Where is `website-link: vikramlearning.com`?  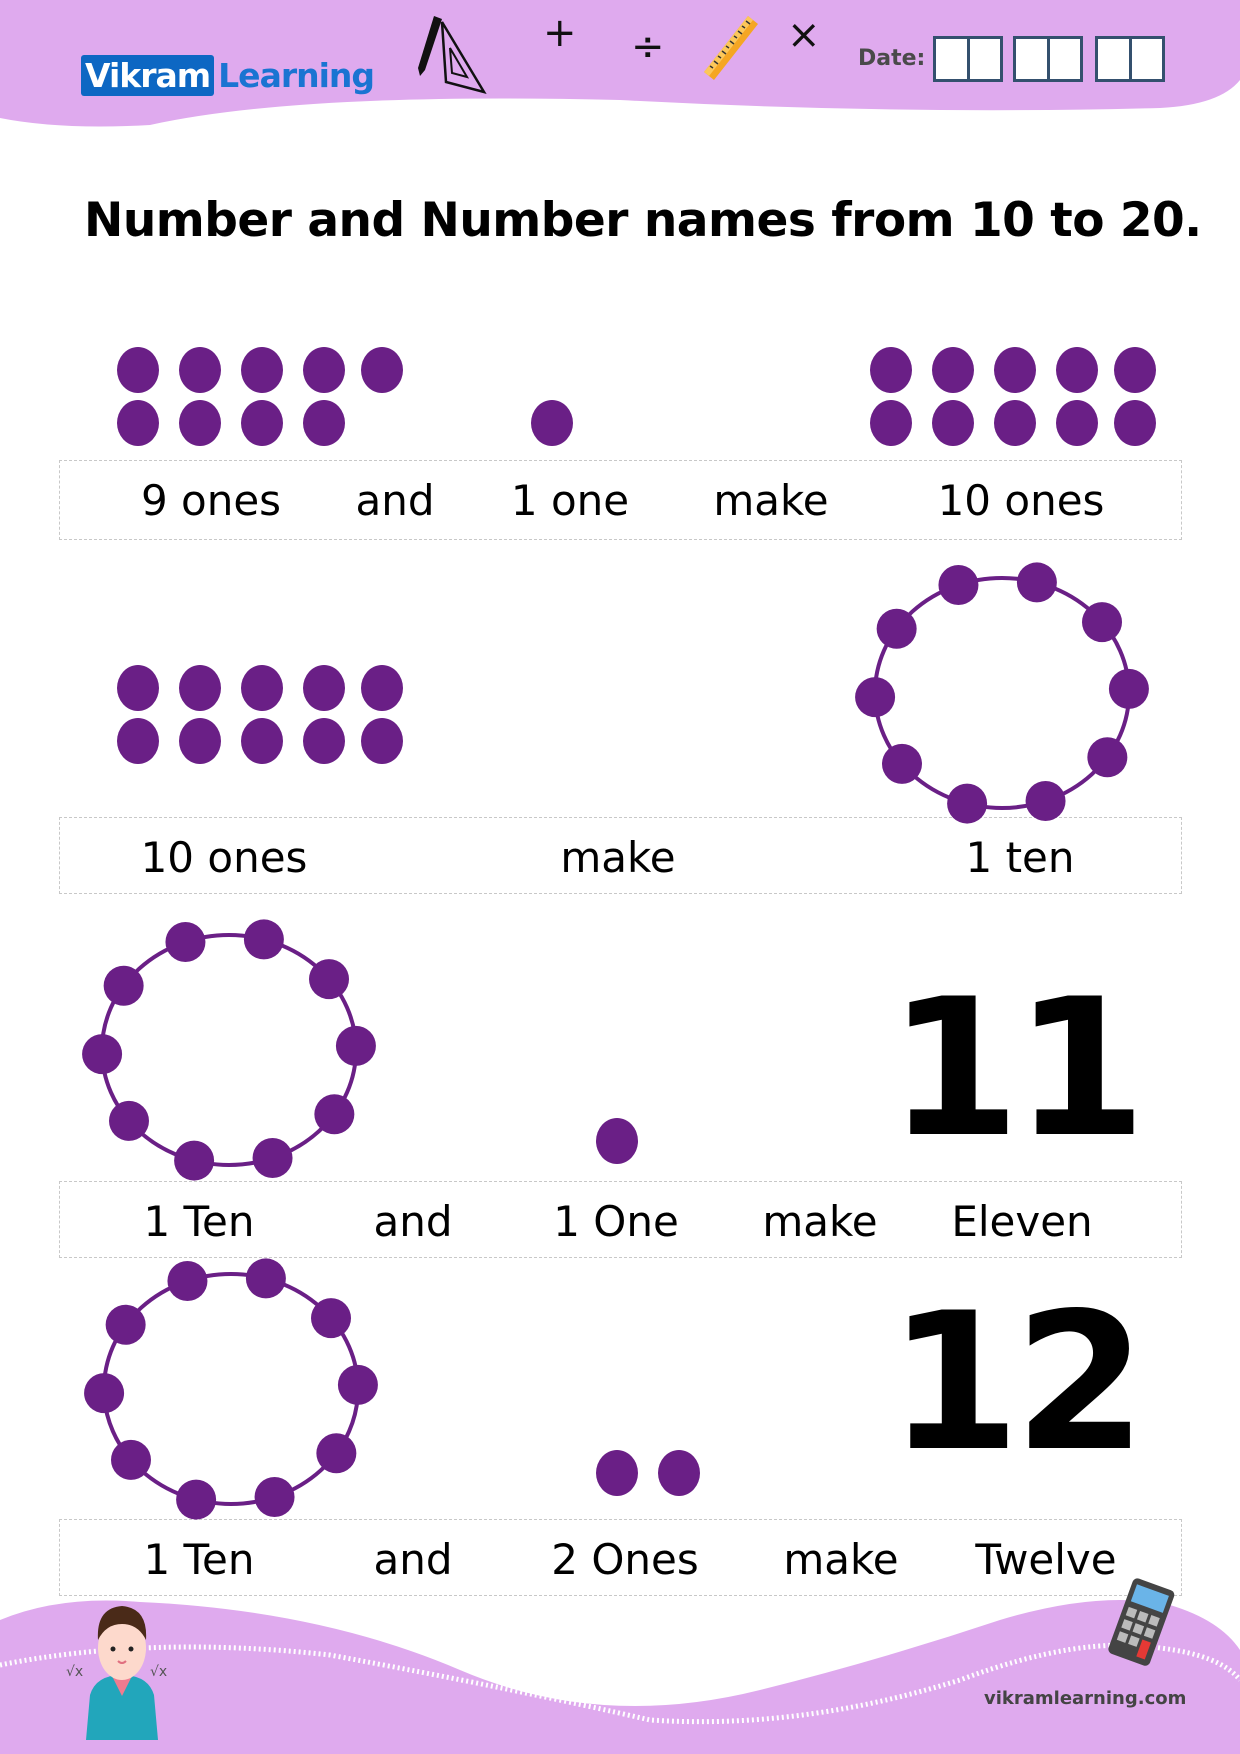
website-link: vikramlearning.com is located at coordinates (1085, 1698).